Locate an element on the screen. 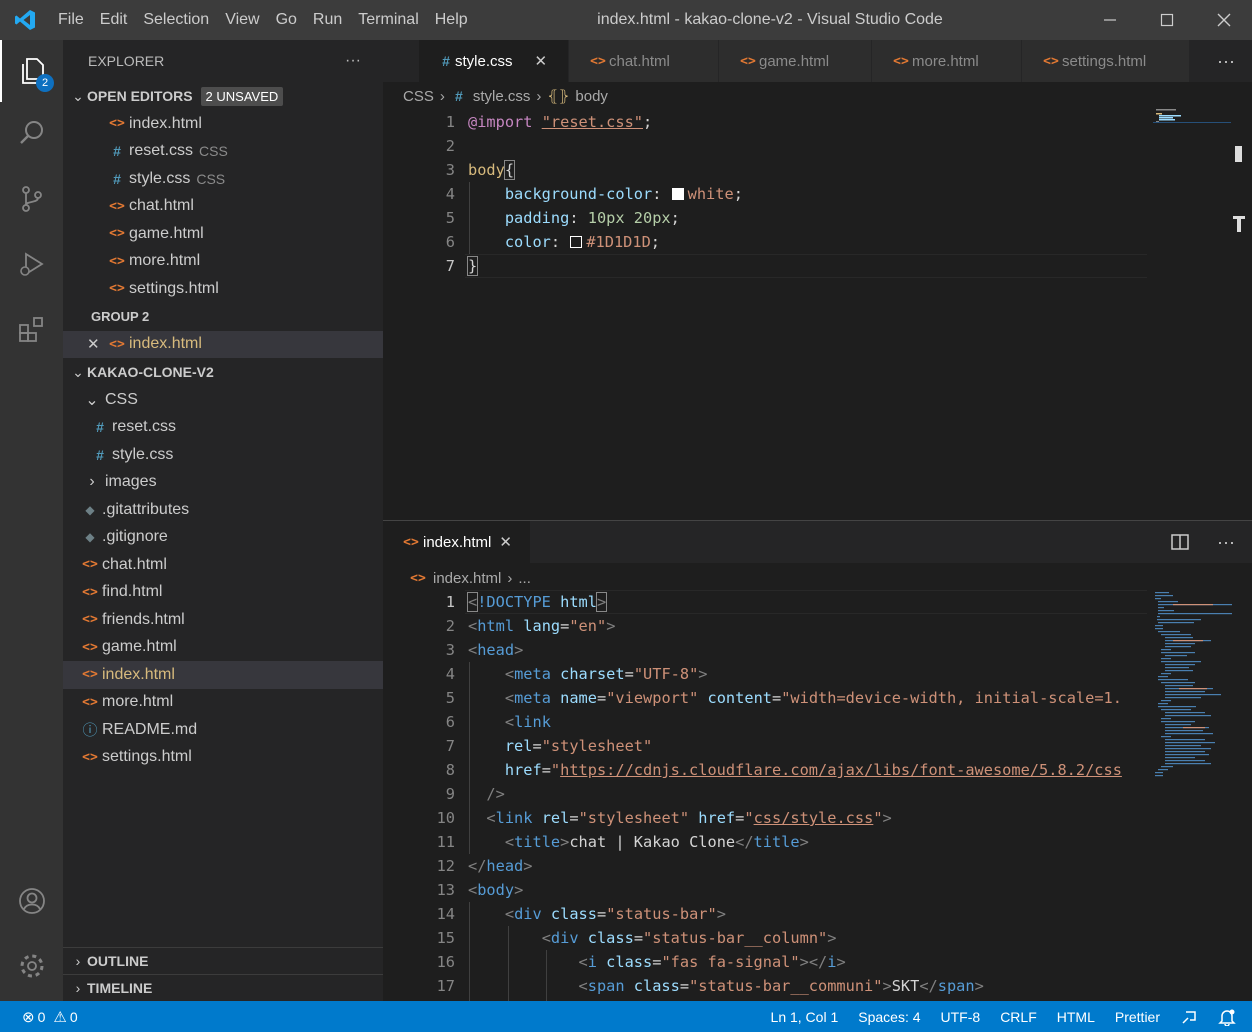 This screenshot has height=1032, width=1252. code-line: </head> is located at coordinates (500, 866).